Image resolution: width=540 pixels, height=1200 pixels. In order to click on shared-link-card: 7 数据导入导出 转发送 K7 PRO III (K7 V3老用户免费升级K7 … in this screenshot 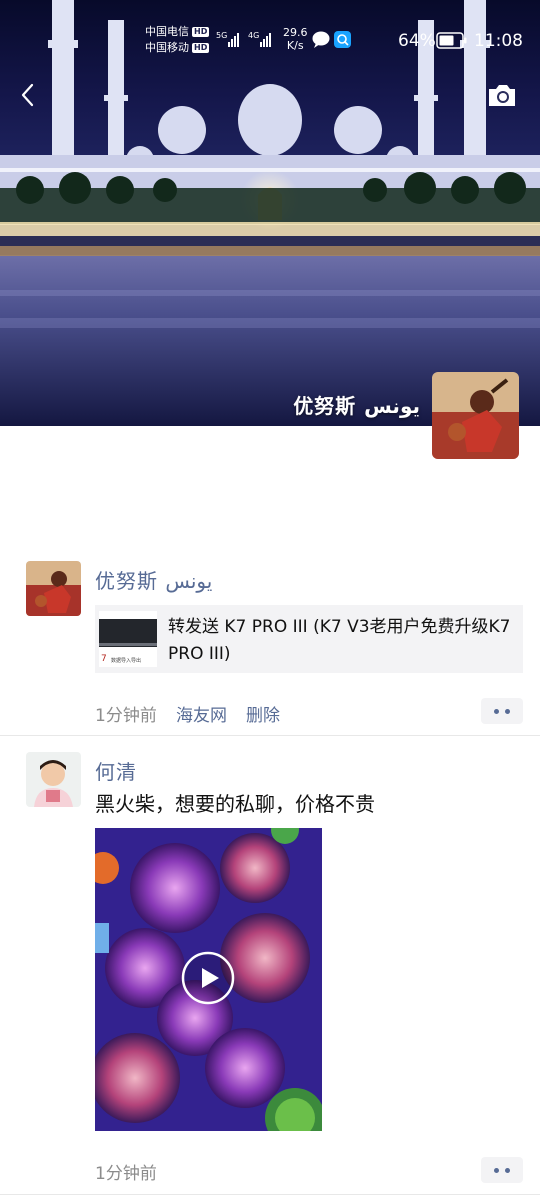, I will do `click(309, 639)`.